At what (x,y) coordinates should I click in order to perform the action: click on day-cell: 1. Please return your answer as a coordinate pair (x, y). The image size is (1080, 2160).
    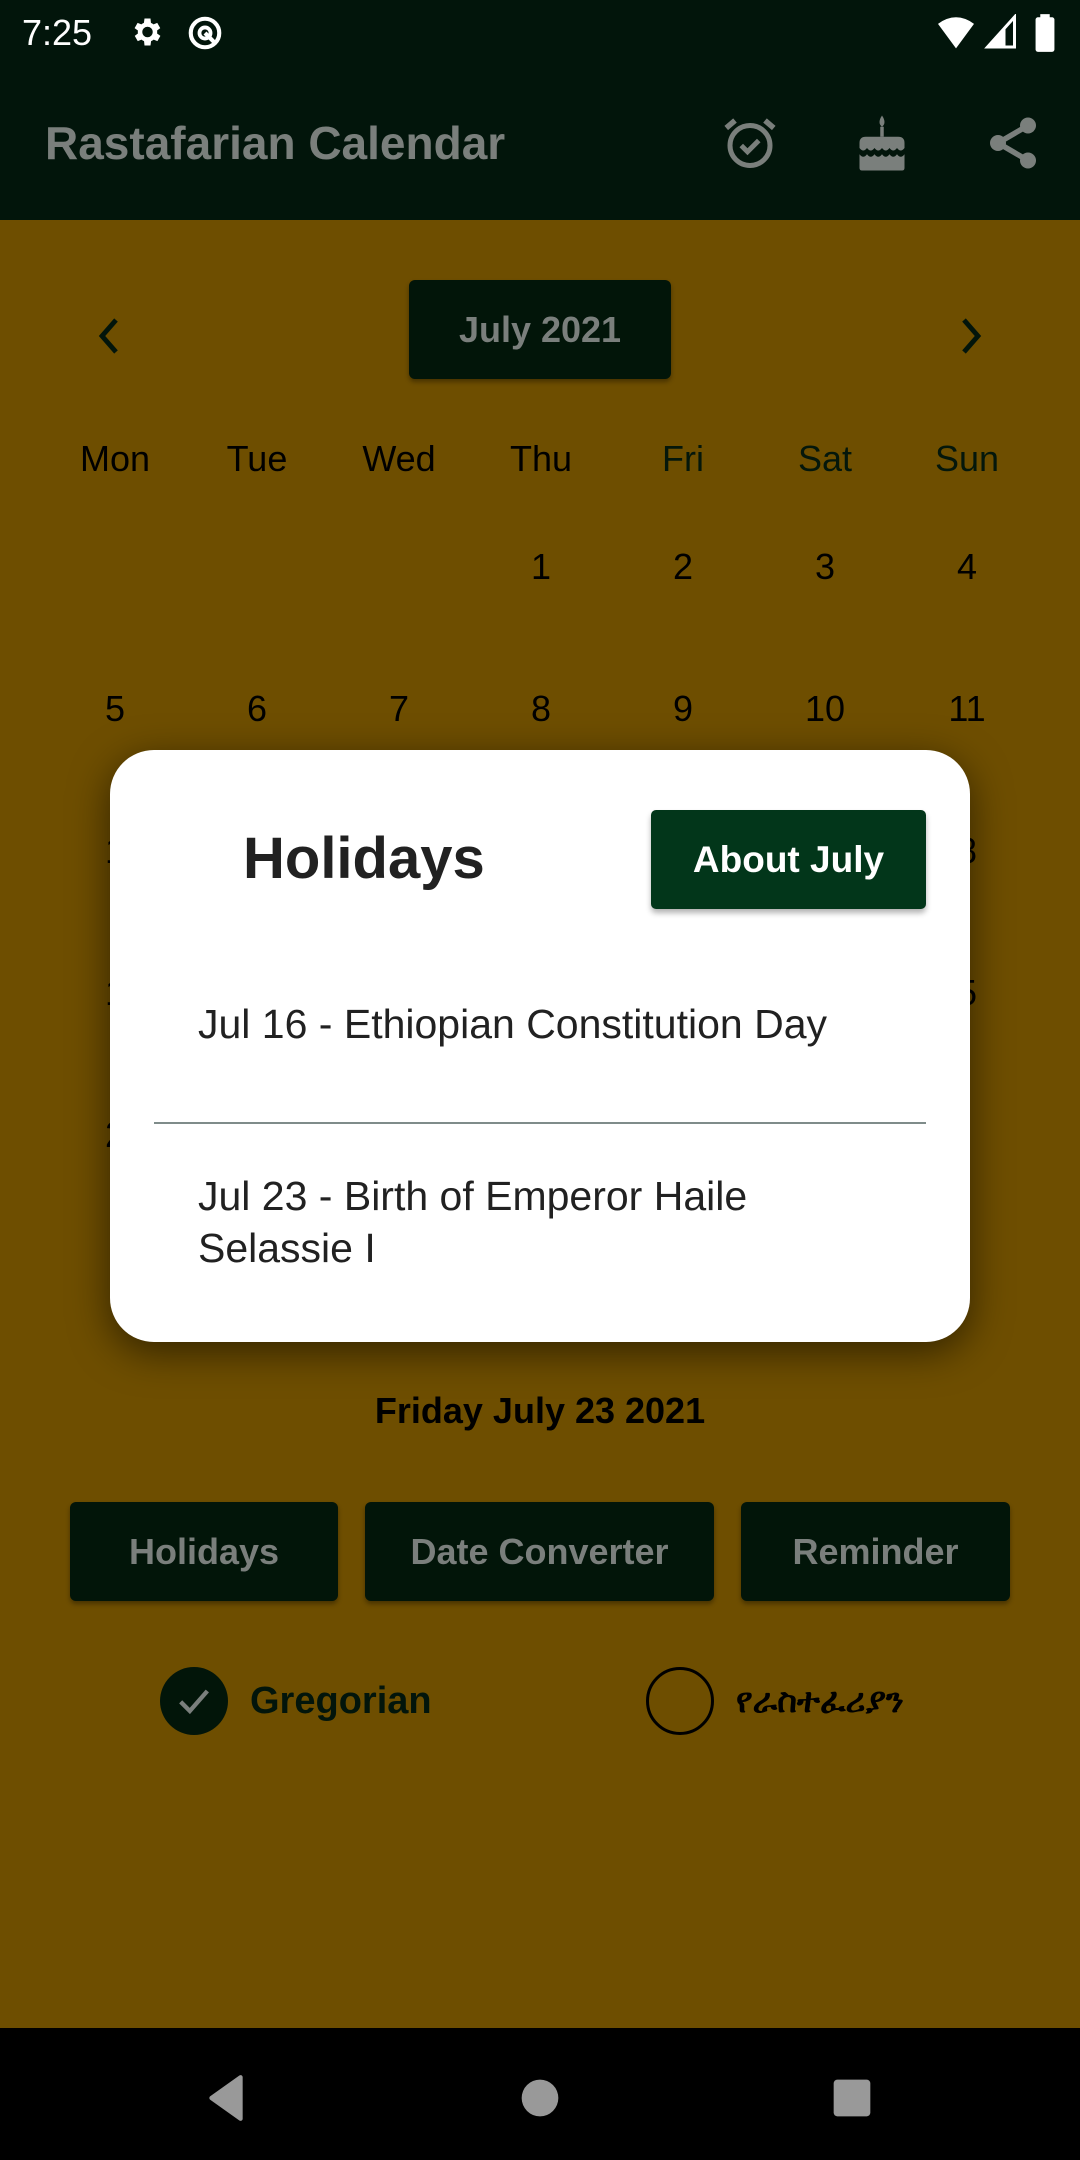
    Looking at the image, I should click on (541, 611).